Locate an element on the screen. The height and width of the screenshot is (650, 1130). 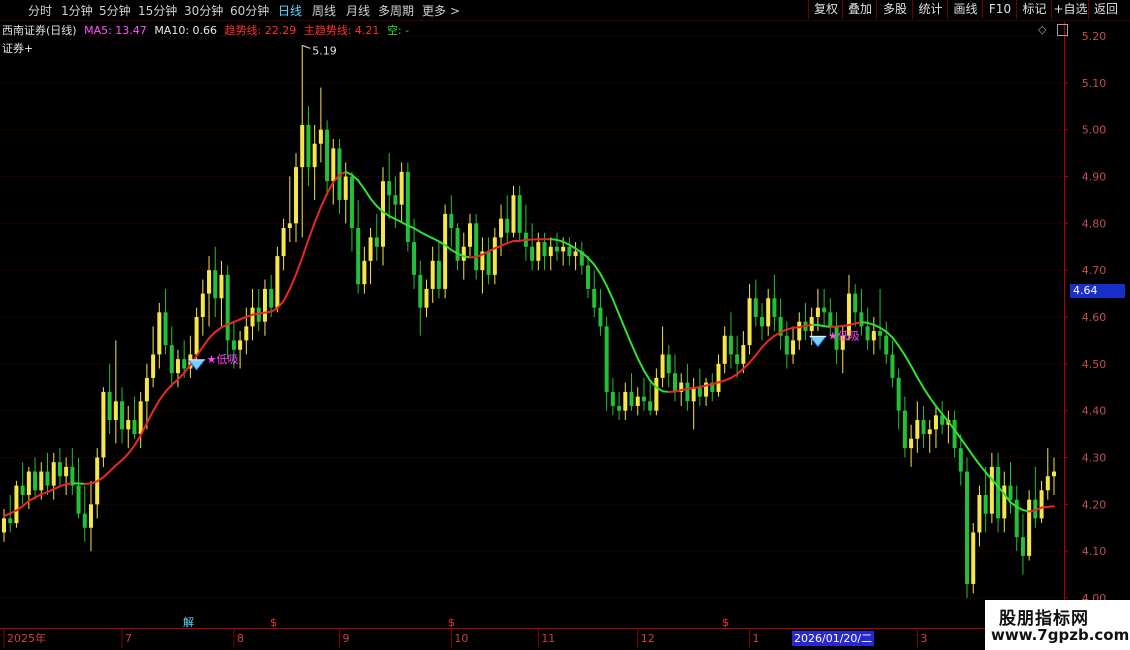
window-toggle-icon is located at coordinates (1062, 30).